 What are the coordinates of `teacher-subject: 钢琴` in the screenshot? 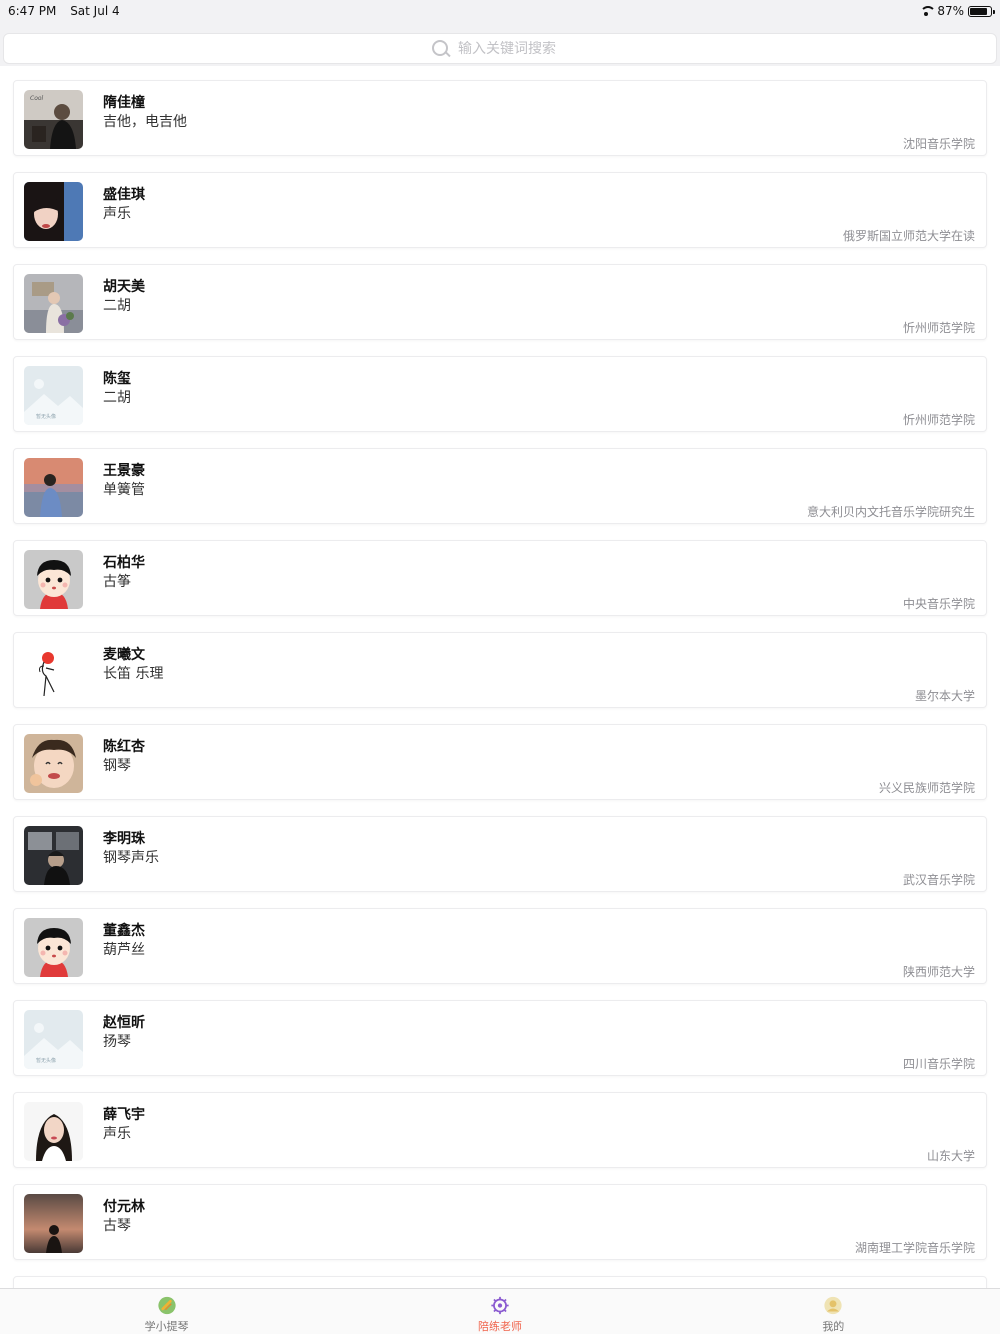 It's located at (117, 766).